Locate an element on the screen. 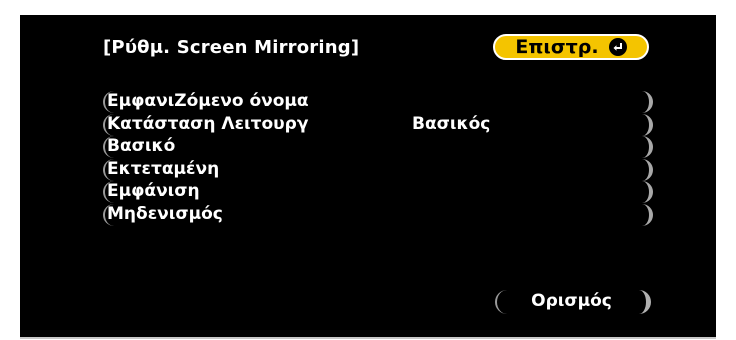 The image size is (736, 340). back-button-label: Επιστρ. is located at coordinates (557, 47).